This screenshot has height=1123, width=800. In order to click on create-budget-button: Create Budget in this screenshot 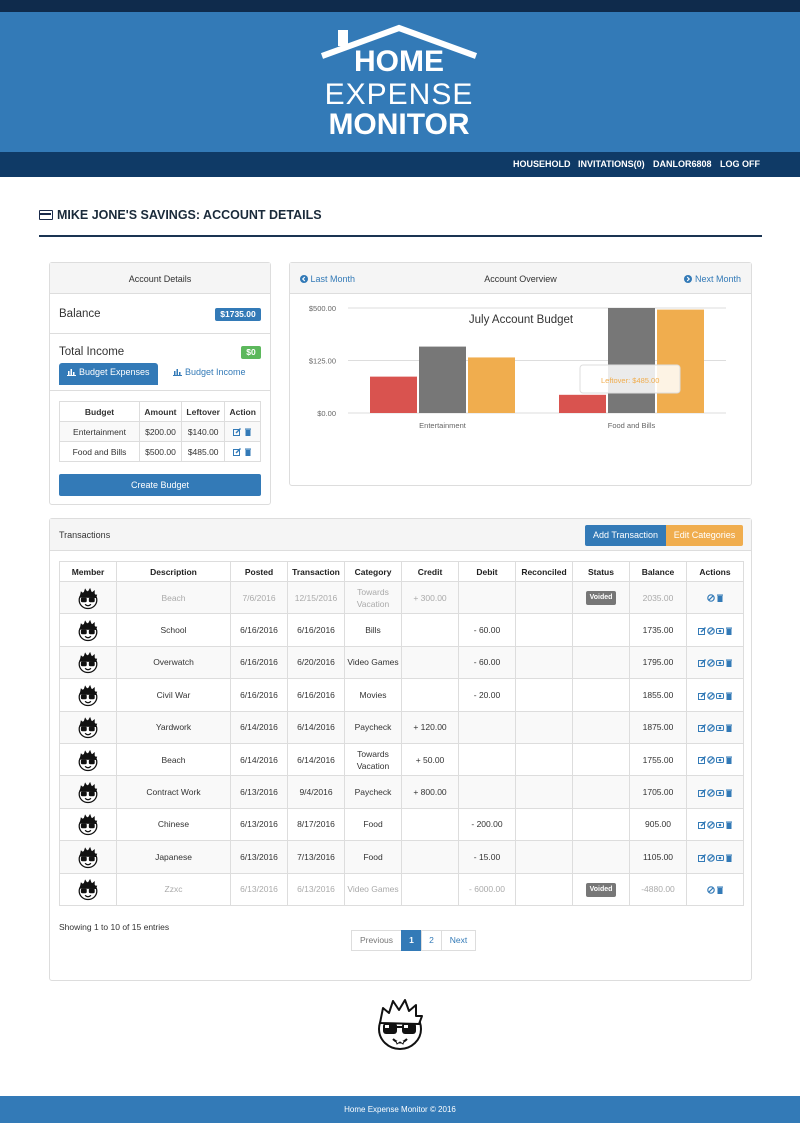, I will do `click(160, 485)`.